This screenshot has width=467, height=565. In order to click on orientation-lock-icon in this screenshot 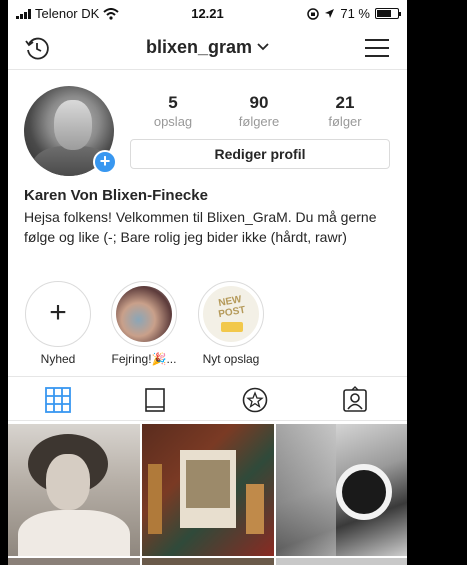, I will do `click(313, 13)`.